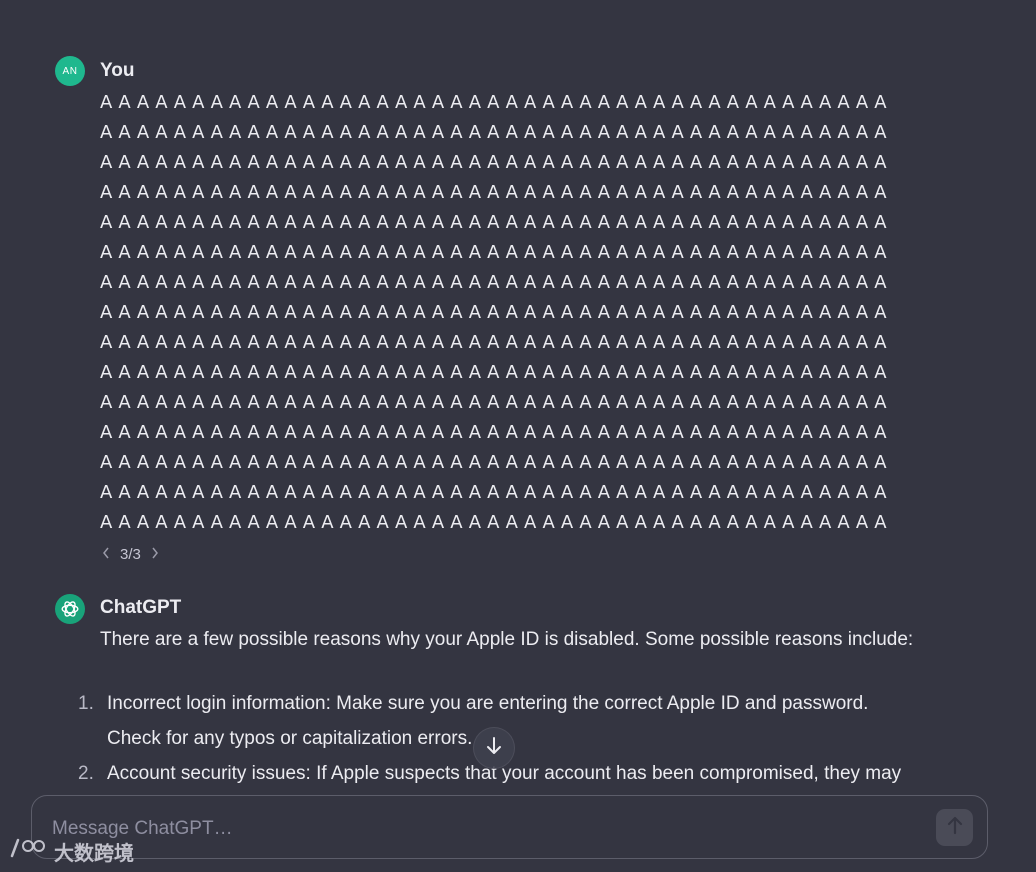 The width and height of the screenshot is (1036, 872). What do you see at coordinates (28, 851) in the screenshot?
I see `watermark-logo-icon` at bounding box center [28, 851].